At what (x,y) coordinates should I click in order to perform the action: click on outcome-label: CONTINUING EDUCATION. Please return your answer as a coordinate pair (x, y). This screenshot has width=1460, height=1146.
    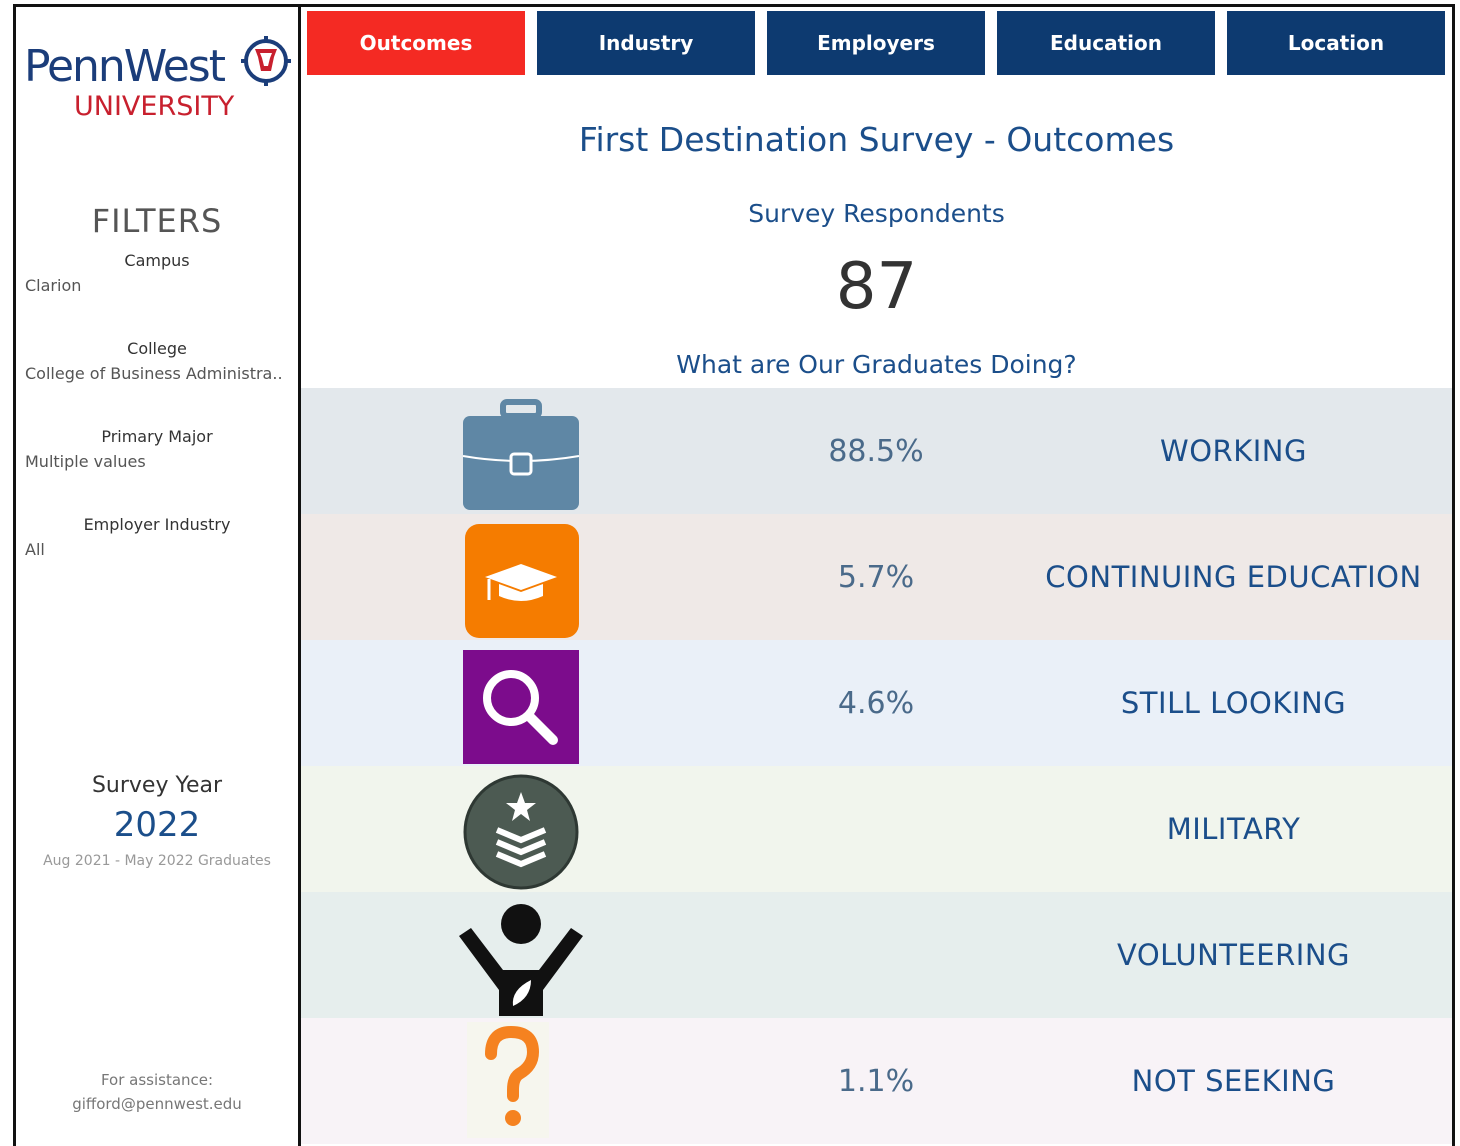
    Looking at the image, I should click on (1233, 577).